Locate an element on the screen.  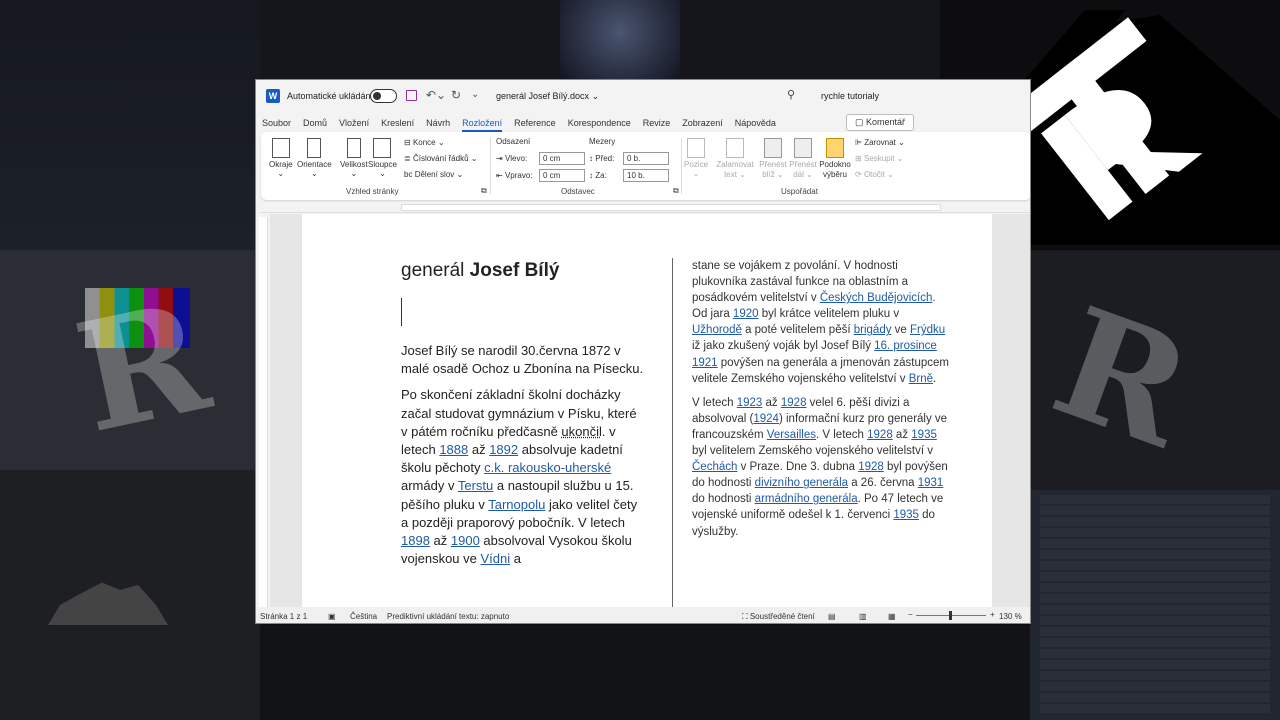
selection-pane-button: Podokno výběru is located at coordinates (835, 159).